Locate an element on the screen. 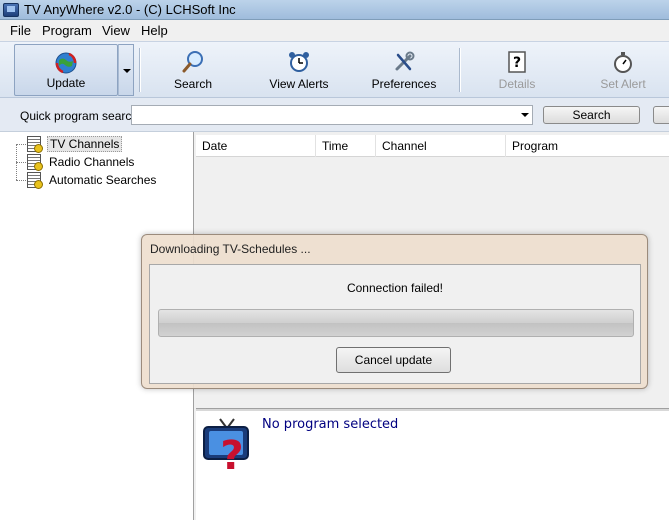 The image size is (669, 520). program-info-panel: ? No program selected is located at coordinates (432, 465).